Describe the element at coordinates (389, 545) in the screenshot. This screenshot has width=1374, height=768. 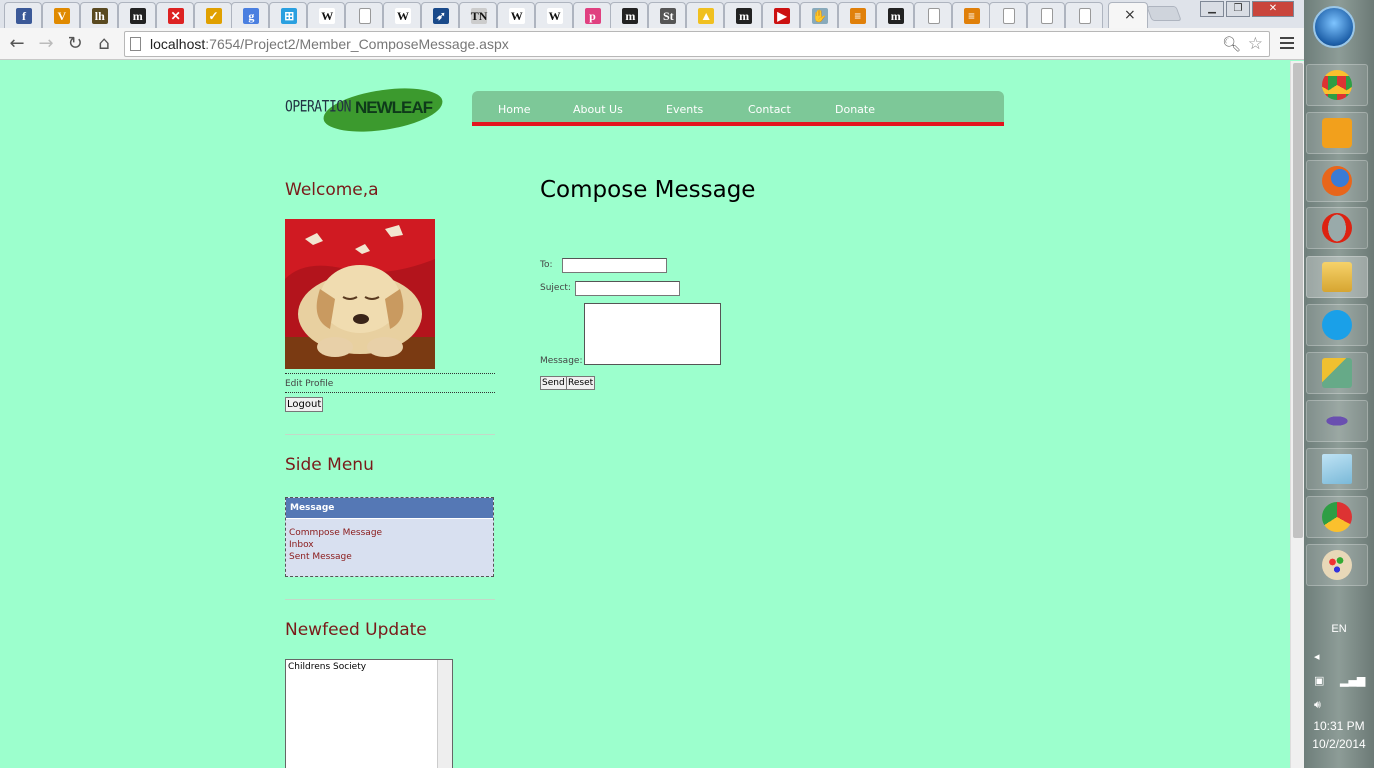
I see `menu-item-inbox: Inbox` at that location.